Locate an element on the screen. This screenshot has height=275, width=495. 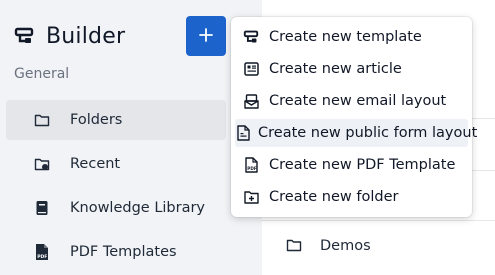
sidebar-item-folders: Folders is located at coordinates (116, 120).